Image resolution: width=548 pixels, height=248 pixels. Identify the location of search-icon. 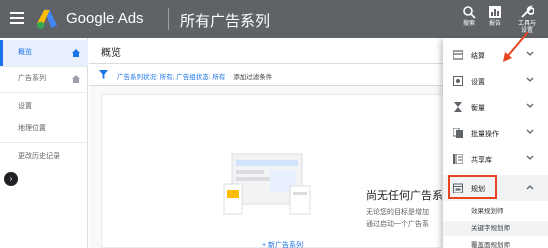
(469, 12).